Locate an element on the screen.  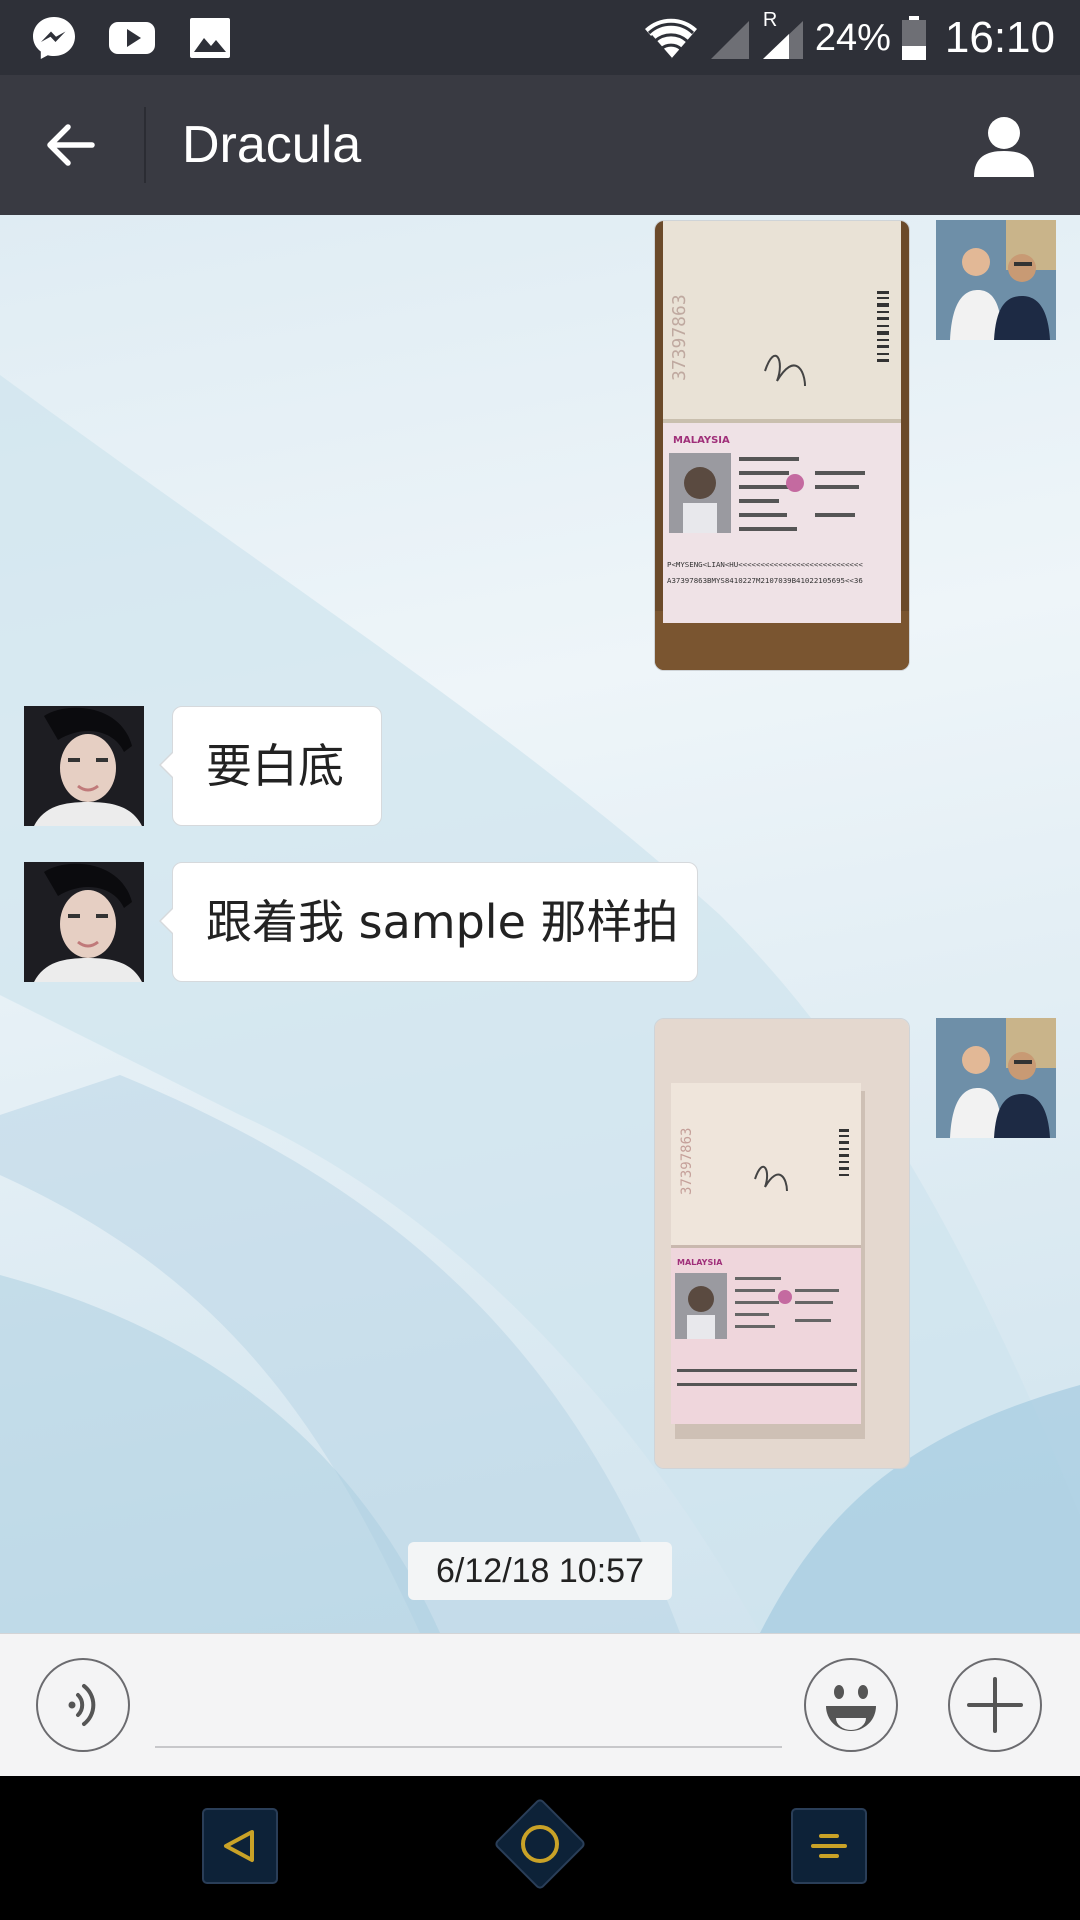
wifi-icon is located at coordinates (670, 39).